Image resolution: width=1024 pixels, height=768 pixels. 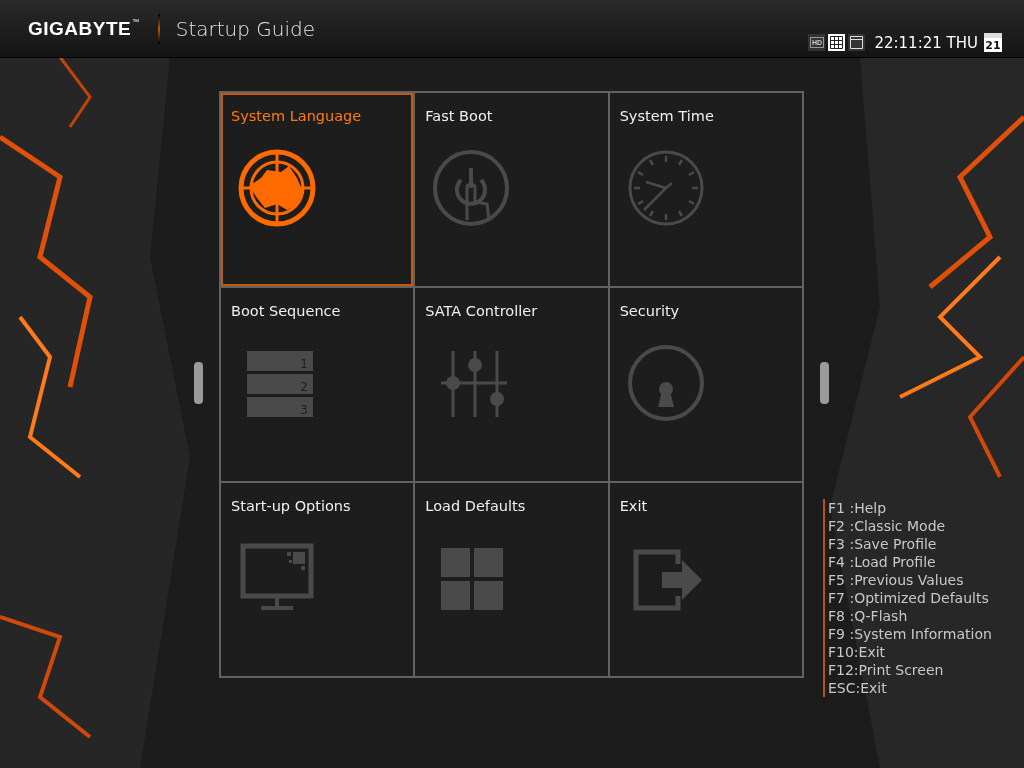 What do you see at coordinates (511, 384) in the screenshot?
I see `menu-tile: SATA Controller` at bounding box center [511, 384].